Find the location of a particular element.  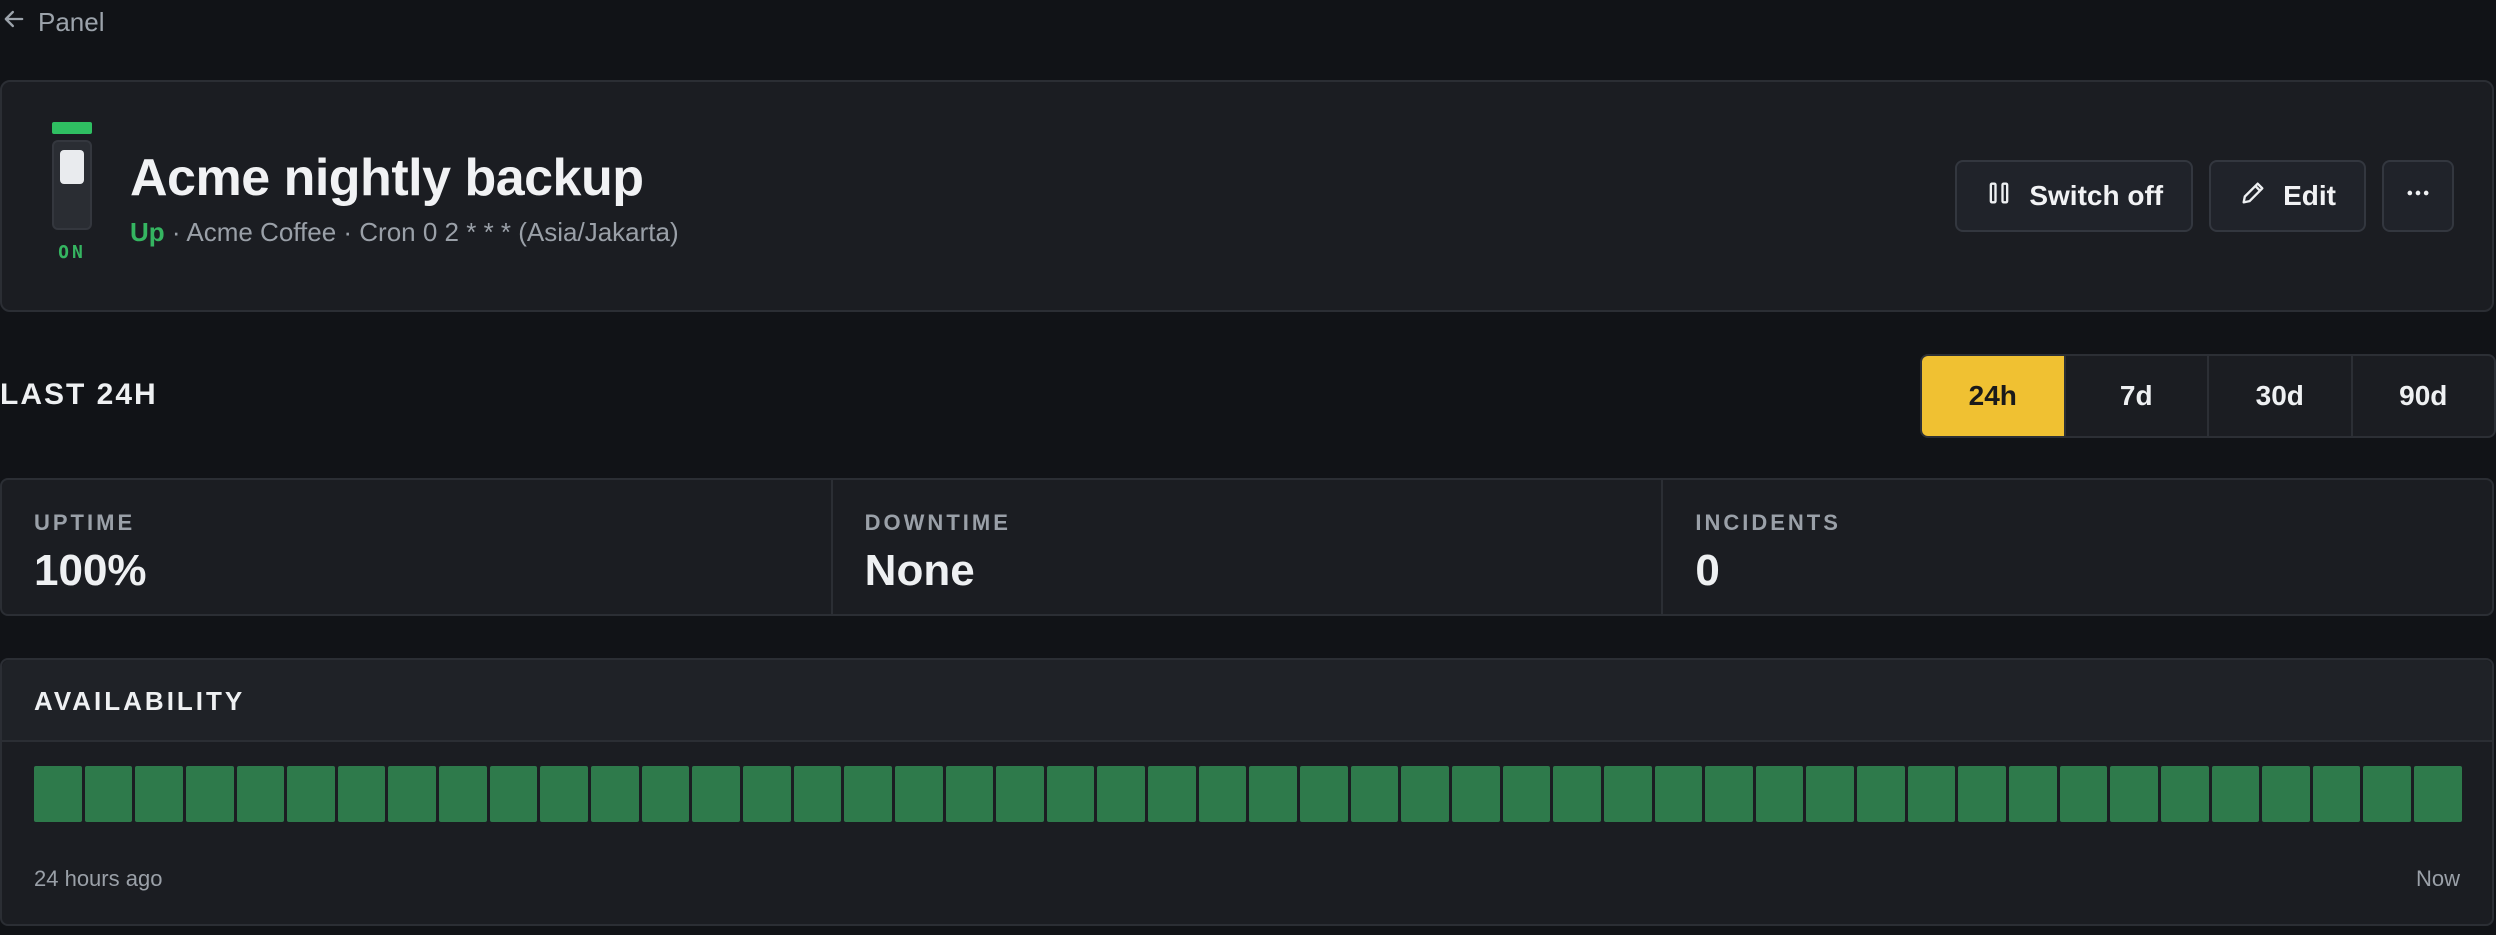

stat-label: UPTIME is located at coordinates (85, 522).